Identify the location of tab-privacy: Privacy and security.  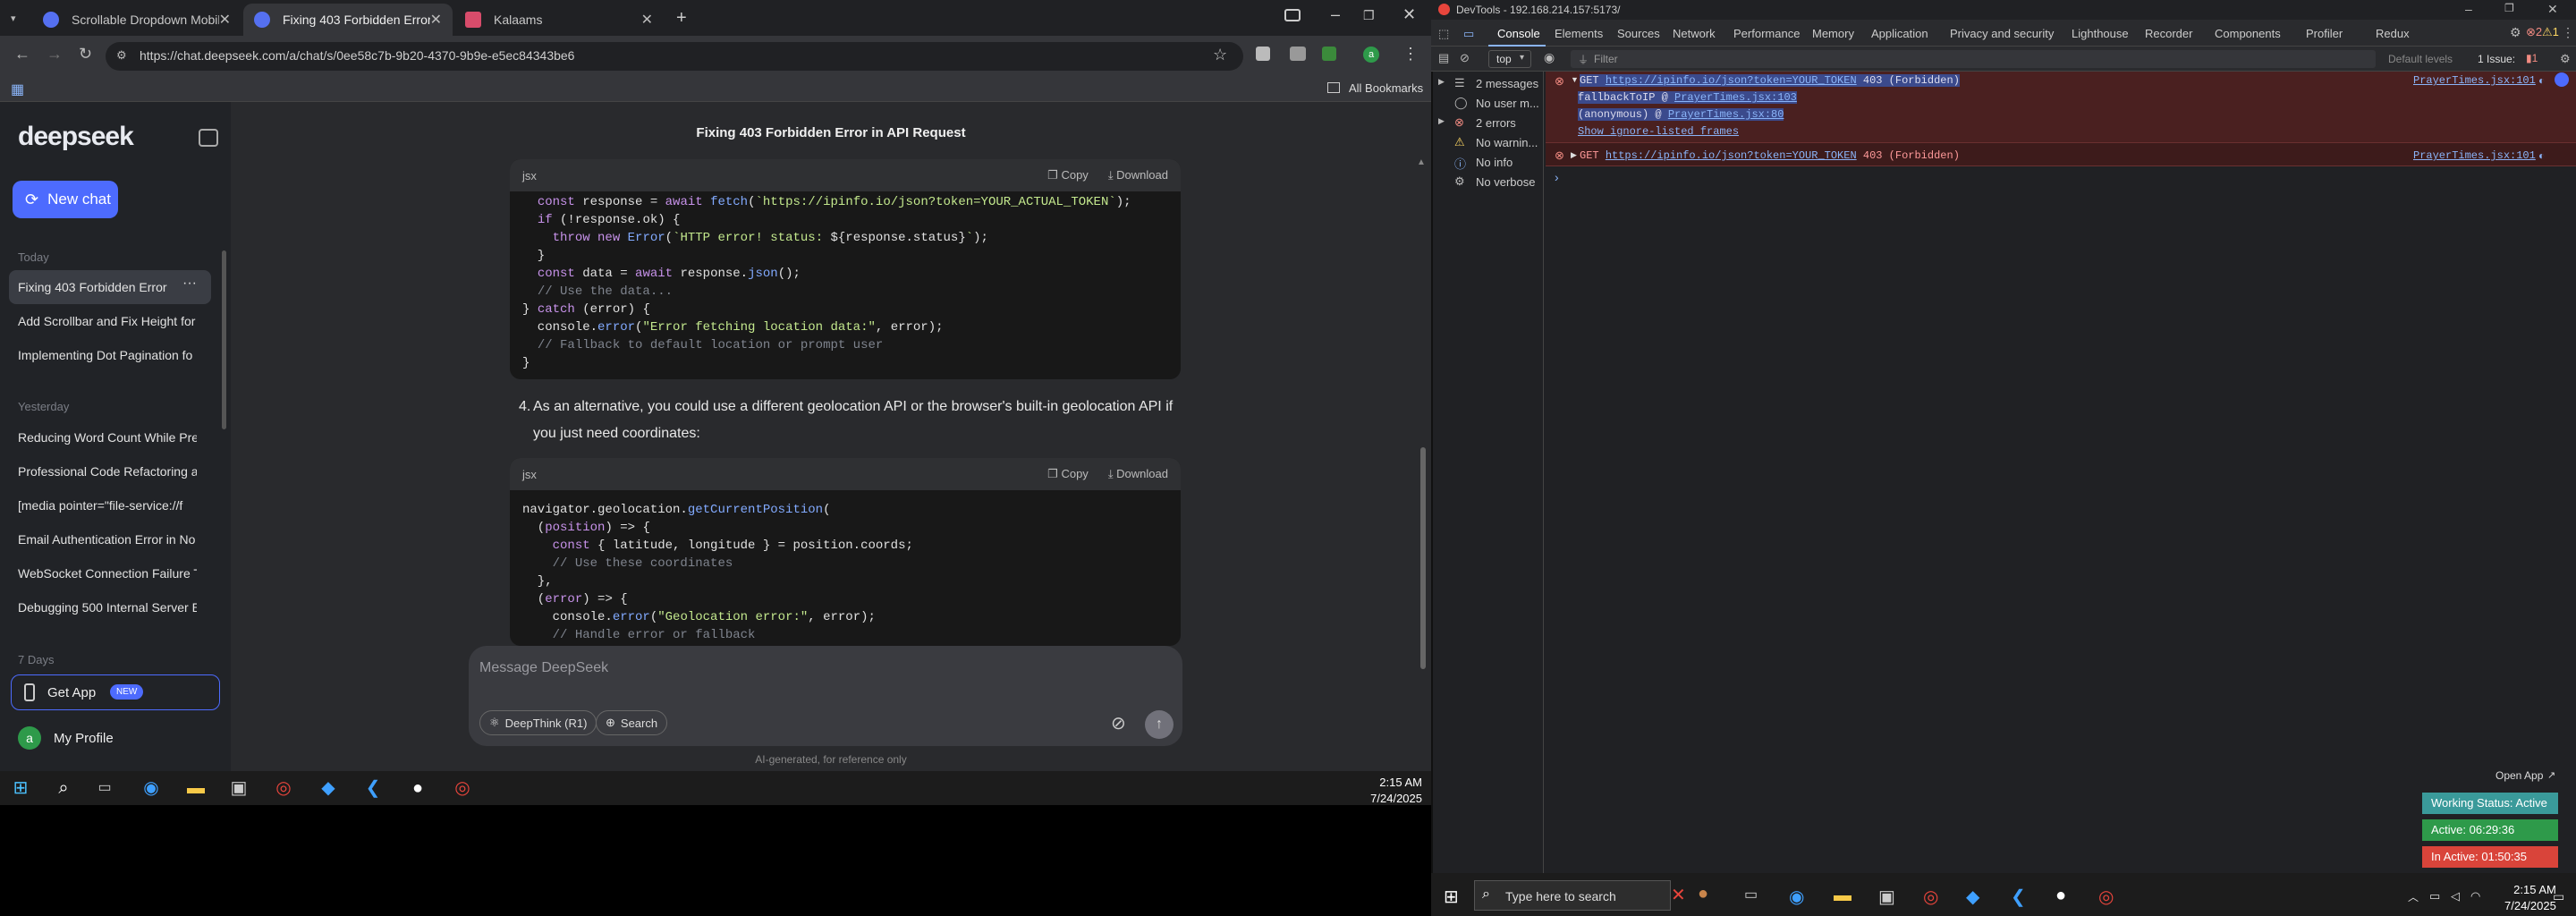
(2002, 33).